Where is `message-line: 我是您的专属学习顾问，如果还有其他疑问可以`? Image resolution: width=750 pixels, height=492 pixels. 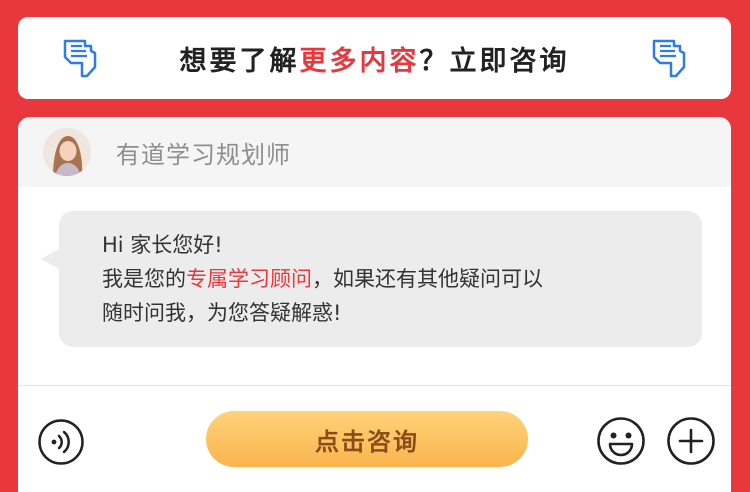 message-line: 我是您的专属学习顾问，如果还有其他疑问可以 is located at coordinates (402, 279).